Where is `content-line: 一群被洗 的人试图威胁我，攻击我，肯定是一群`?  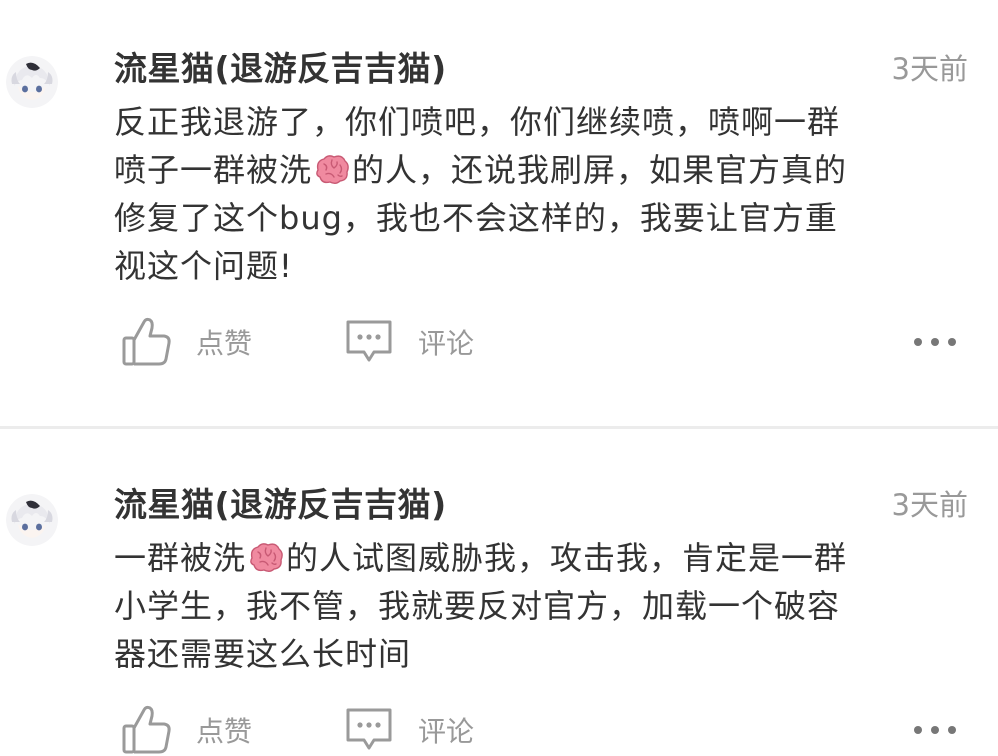 content-line: 一群被洗 的人试图威胁我，攻击我，肯定是一群 is located at coordinates (539, 558).